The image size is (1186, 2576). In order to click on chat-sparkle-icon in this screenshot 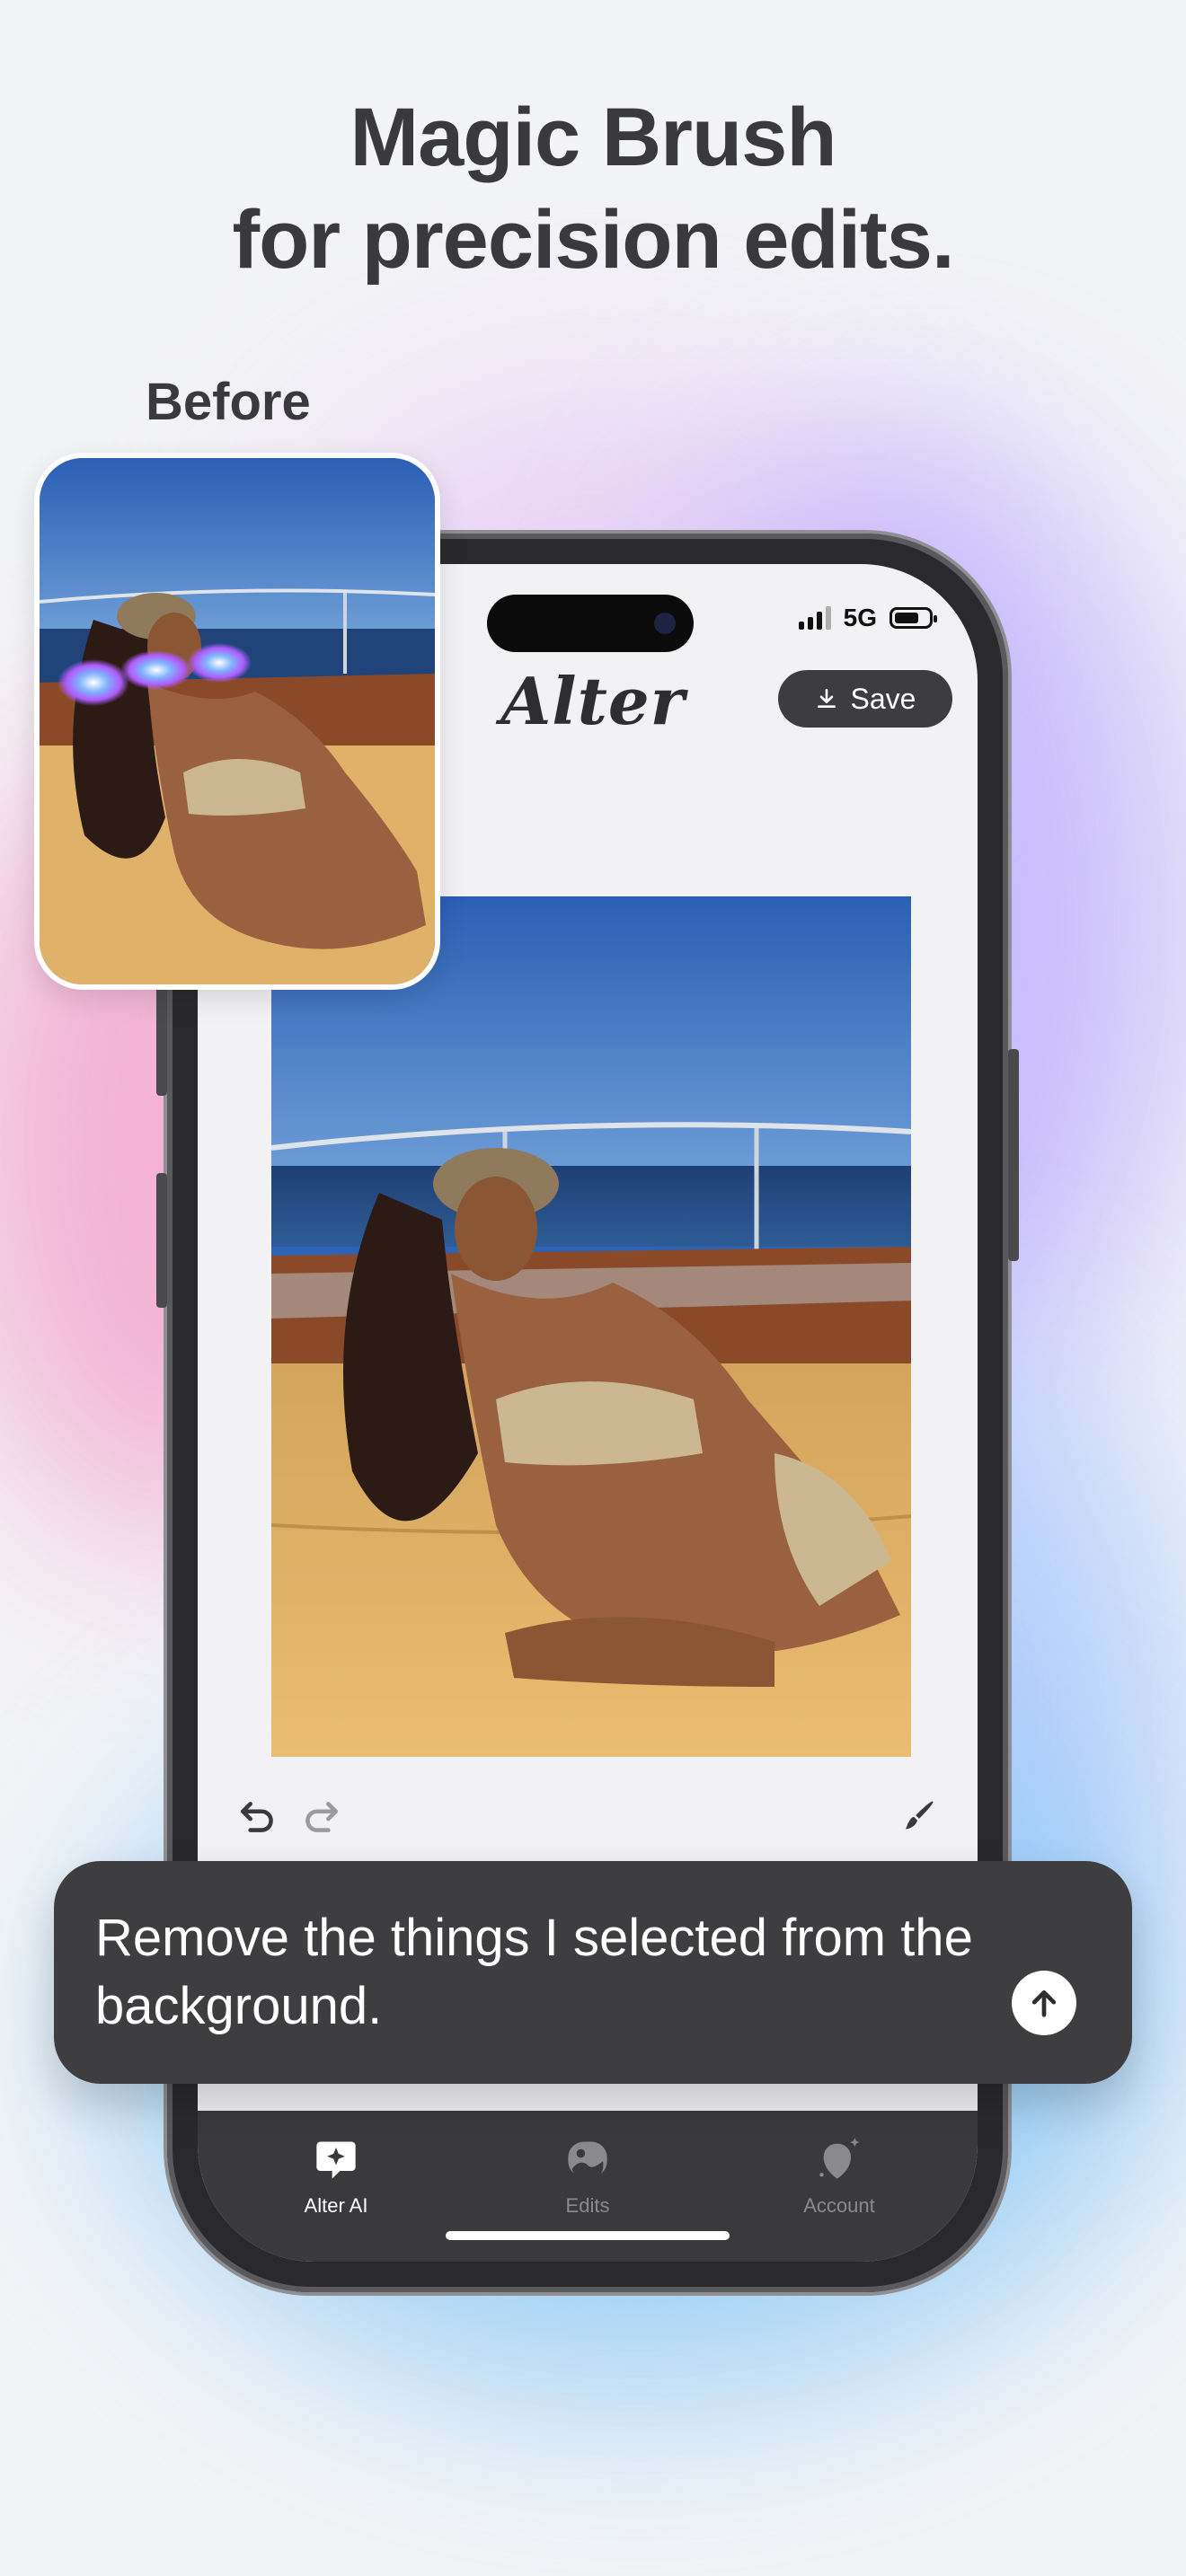, I will do `click(336, 2160)`.